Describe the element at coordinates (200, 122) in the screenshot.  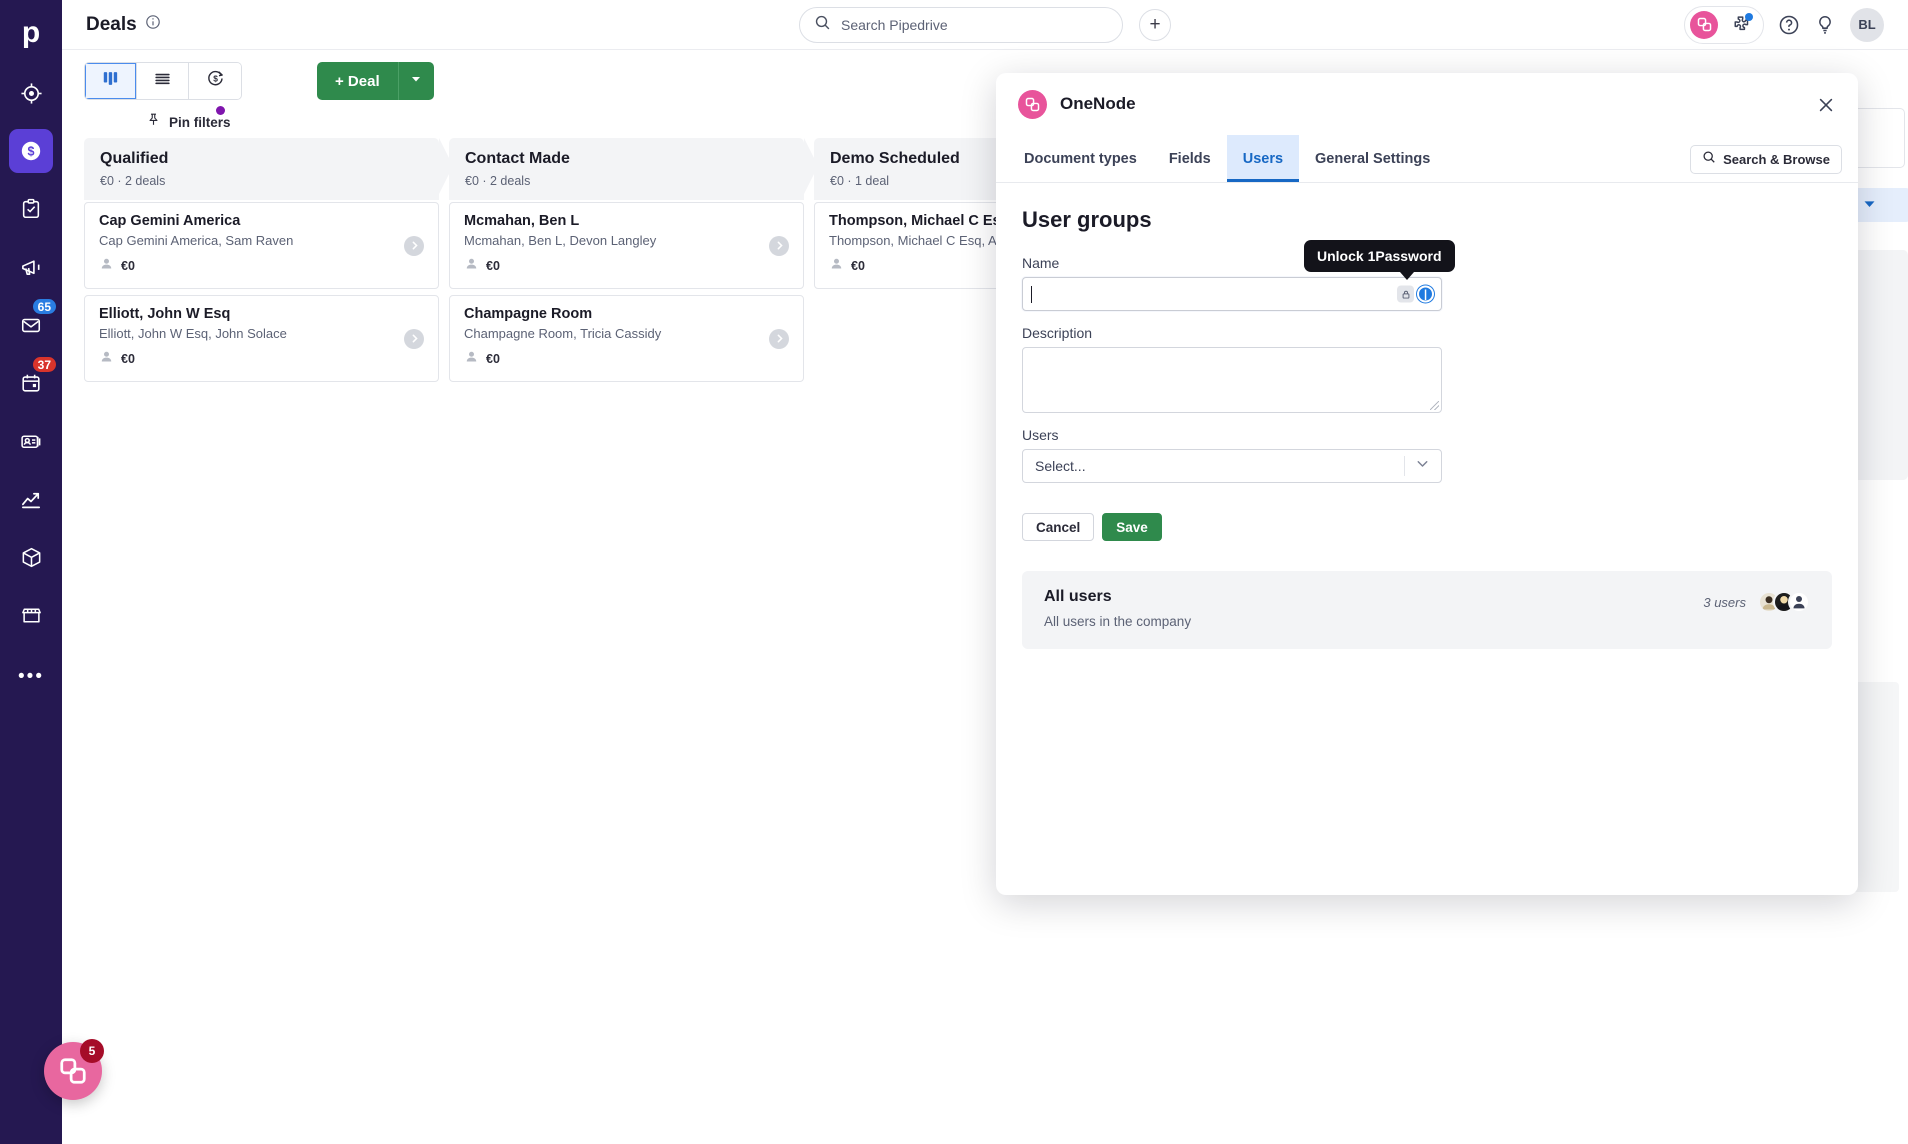
I see `pin-filters-label: Pin filters` at that location.